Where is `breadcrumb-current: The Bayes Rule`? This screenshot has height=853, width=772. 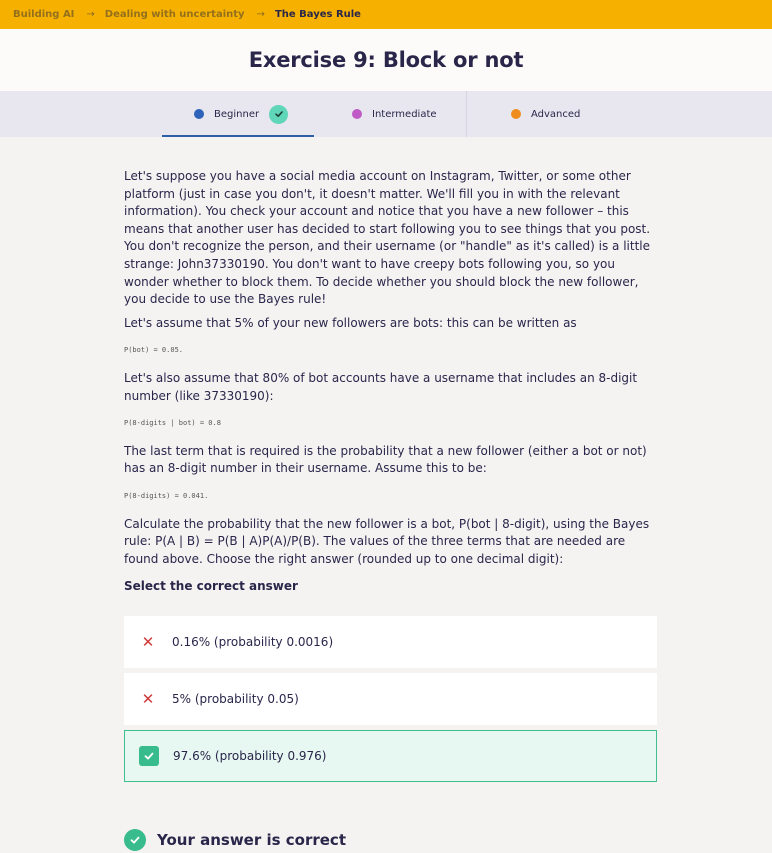
breadcrumb-current: The Bayes Rule is located at coordinates (317, 14).